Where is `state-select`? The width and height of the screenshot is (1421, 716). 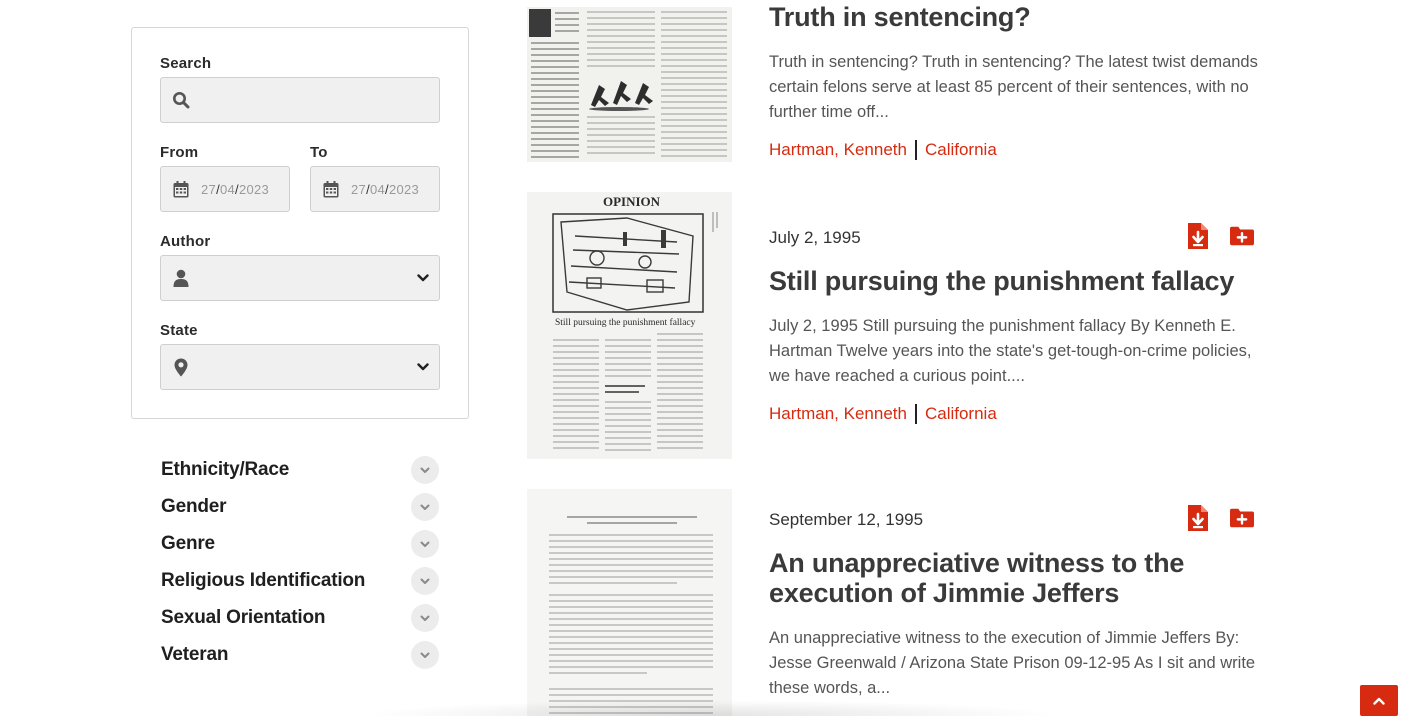
state-select is located at coordinates (300, 367).